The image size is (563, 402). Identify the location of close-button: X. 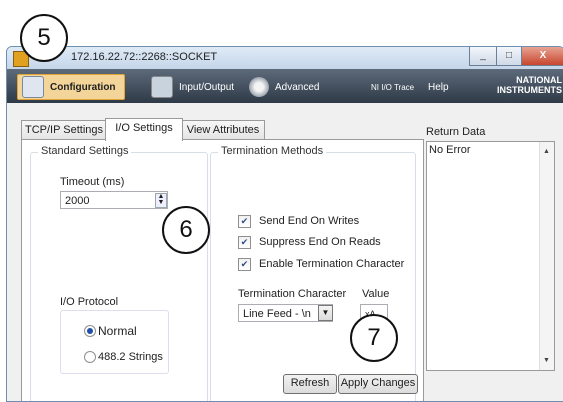
(542, 56).